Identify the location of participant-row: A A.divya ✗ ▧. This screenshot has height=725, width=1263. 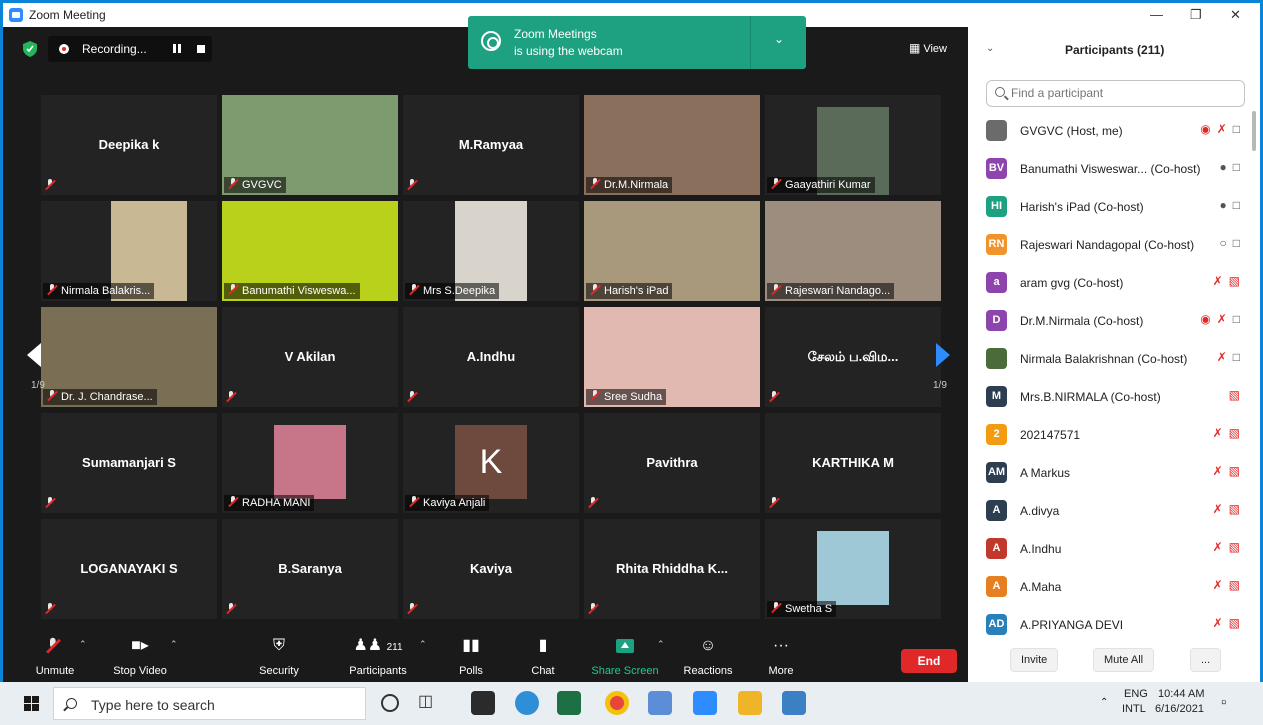
(1108, 510).